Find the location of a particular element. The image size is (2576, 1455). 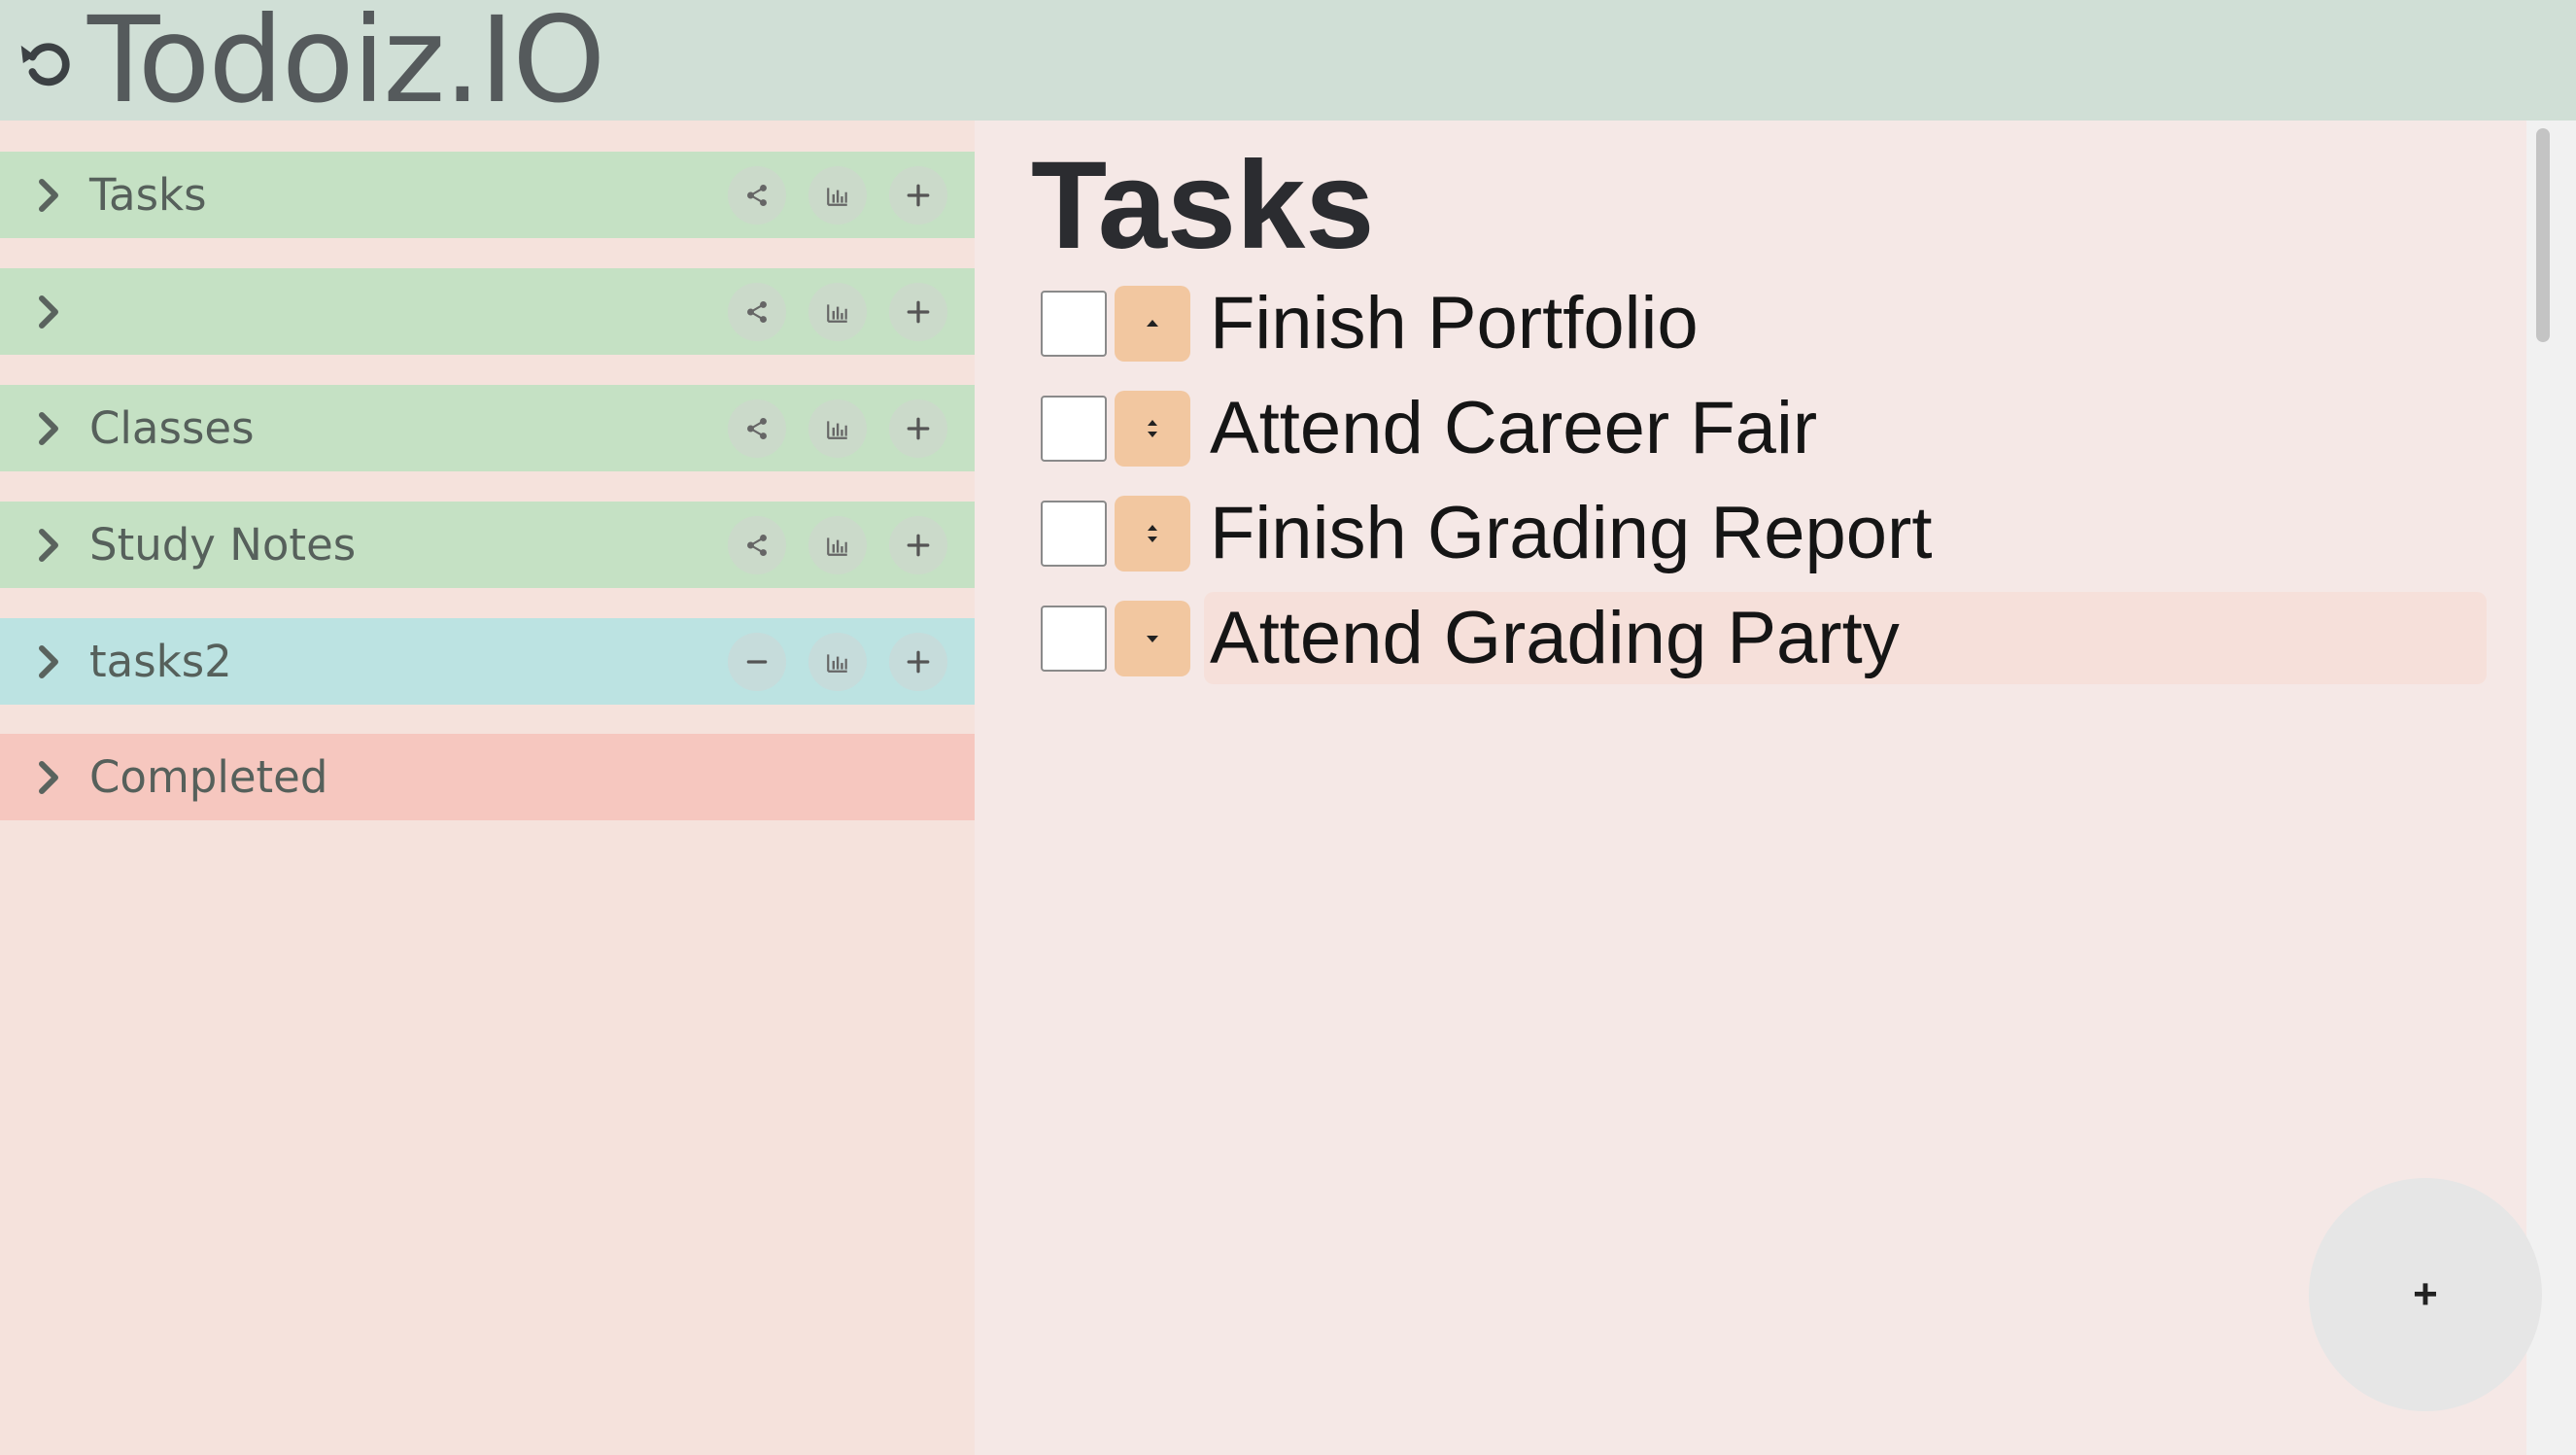

sidebar-list-label: tasks2 is located at coordinates (160, 661).